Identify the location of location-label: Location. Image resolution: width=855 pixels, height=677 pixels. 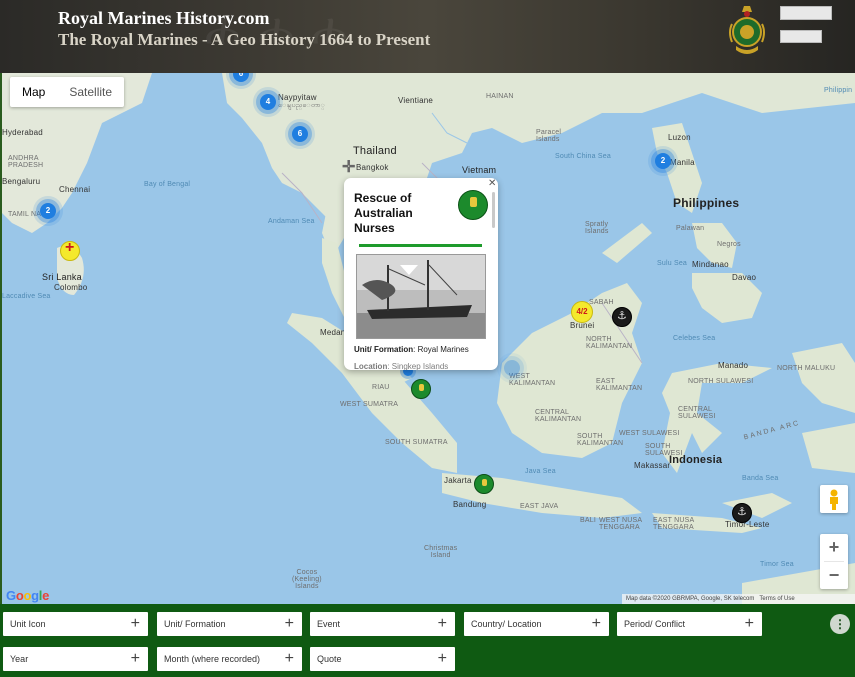
(371, 366).